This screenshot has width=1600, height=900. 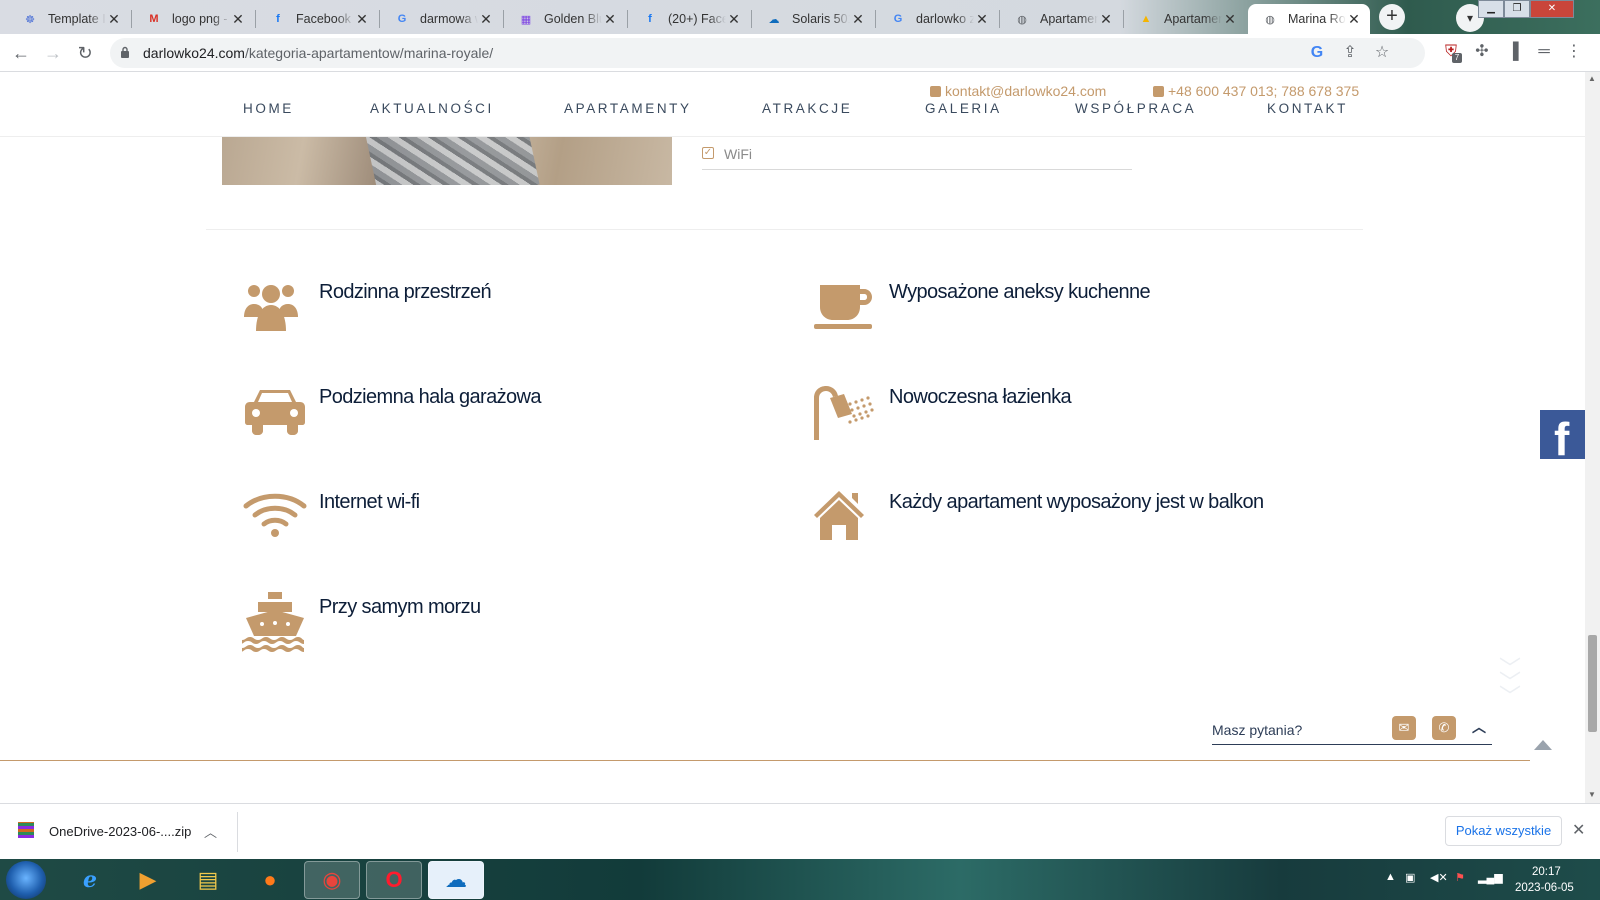 I want to click on facebook-icon: f, so click(x=278, y=19).